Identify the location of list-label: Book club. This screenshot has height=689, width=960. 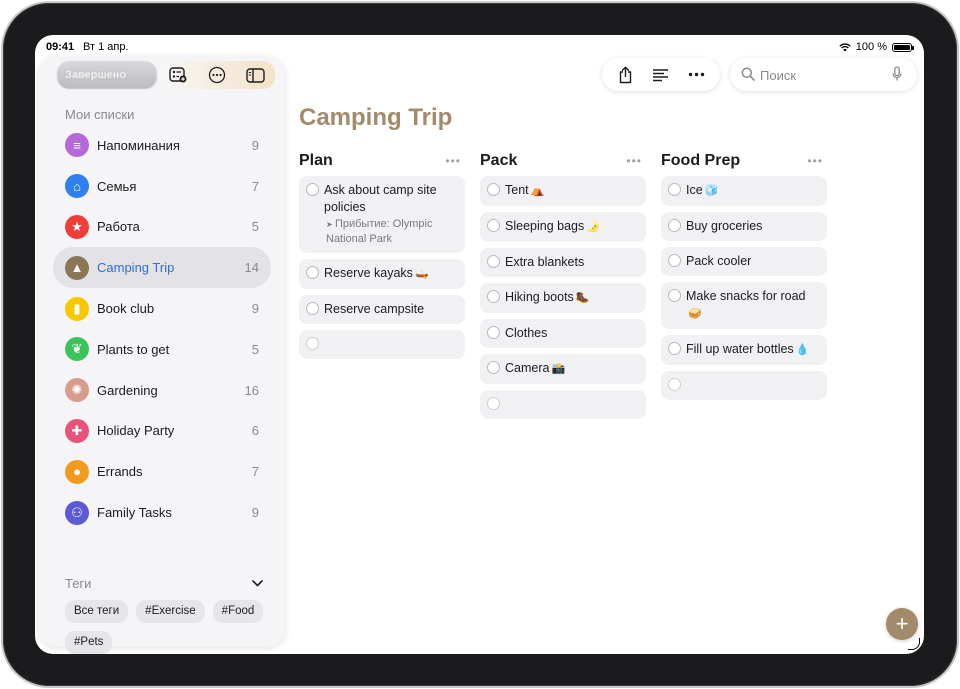
(126, 309).